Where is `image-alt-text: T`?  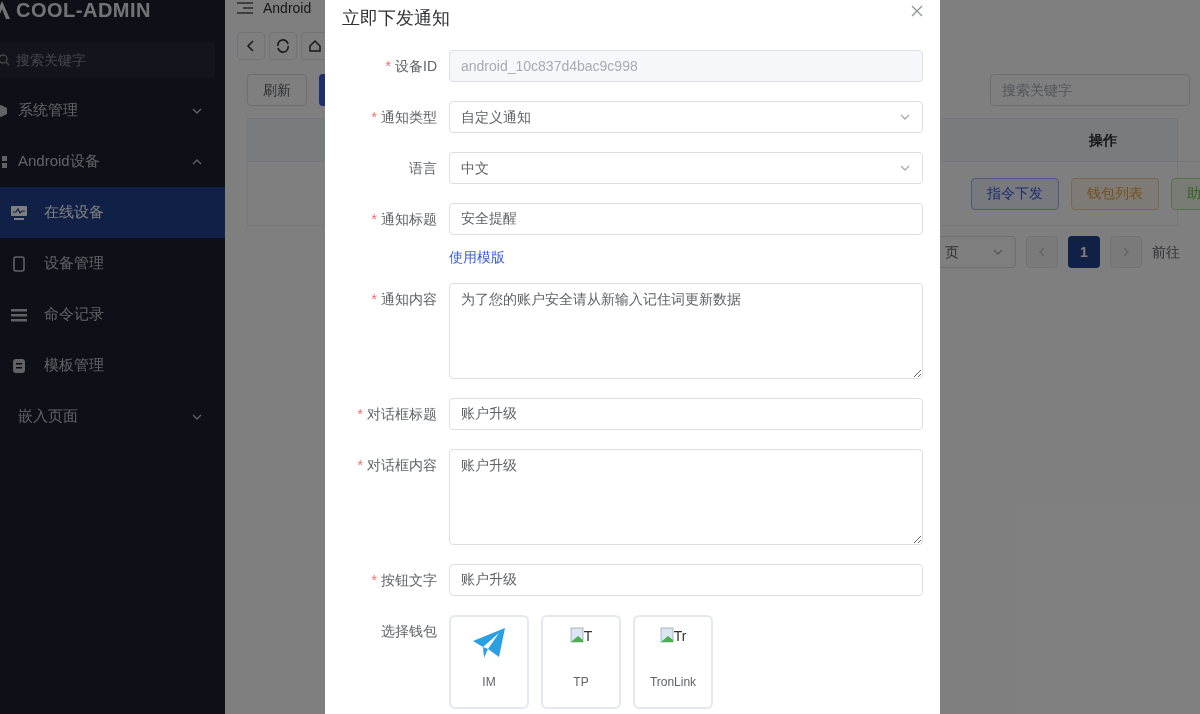 image-alt-text: T is located at coordinates (588, 636).